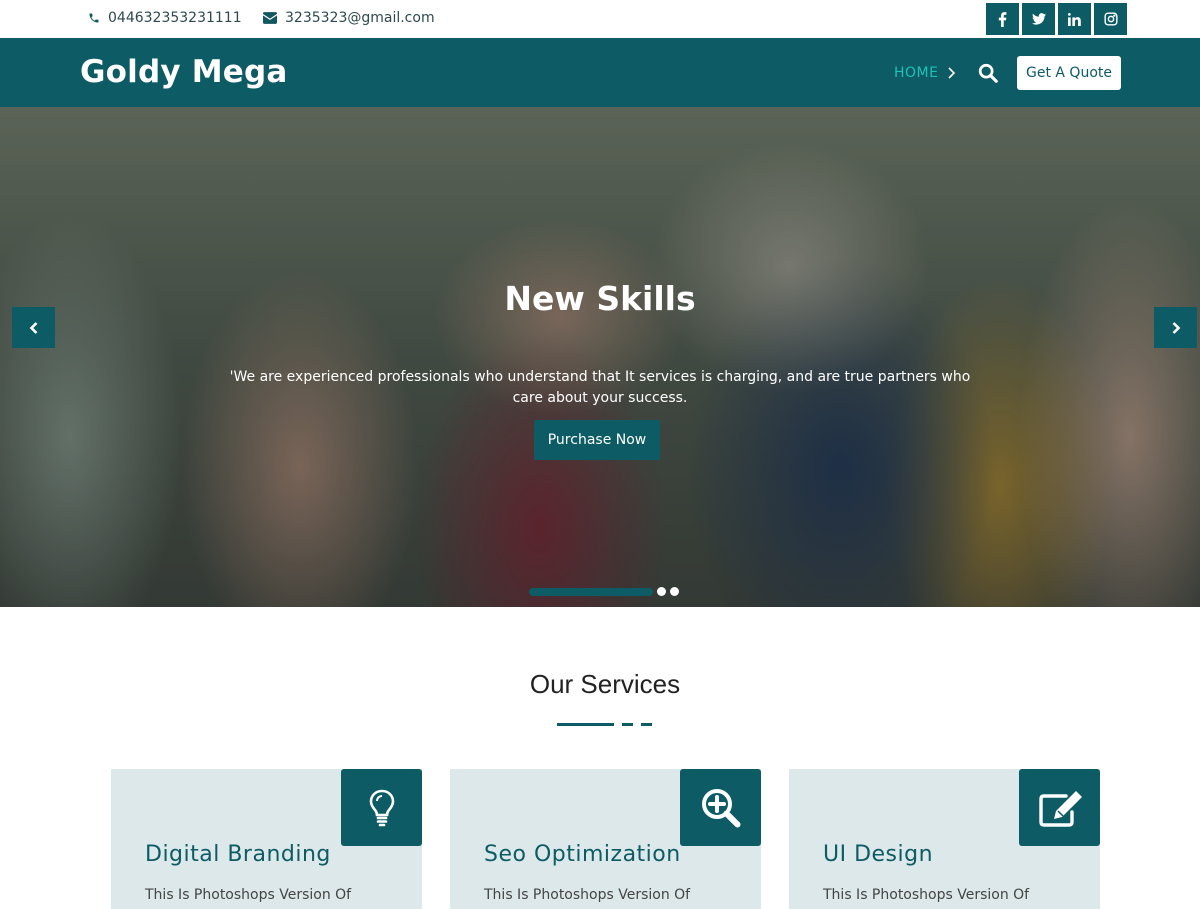 This screenshot has height=909, width=1200. I want to click on slider-next-button, so click(1175, 327).